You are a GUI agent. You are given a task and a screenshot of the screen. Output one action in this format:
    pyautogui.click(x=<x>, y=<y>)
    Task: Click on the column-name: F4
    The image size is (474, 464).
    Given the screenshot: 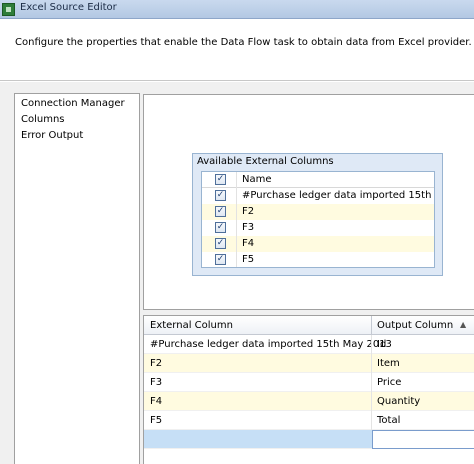 What is the action you would take?
    pyautogui.click(x=248, y=243)
    